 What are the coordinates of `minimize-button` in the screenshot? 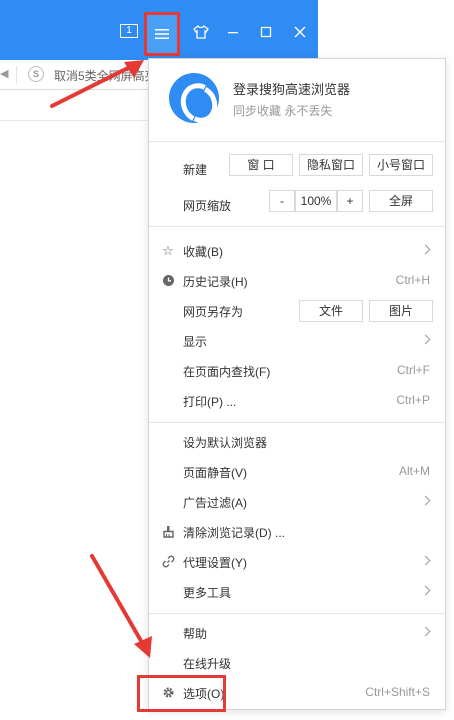 It's located at (233, 32).